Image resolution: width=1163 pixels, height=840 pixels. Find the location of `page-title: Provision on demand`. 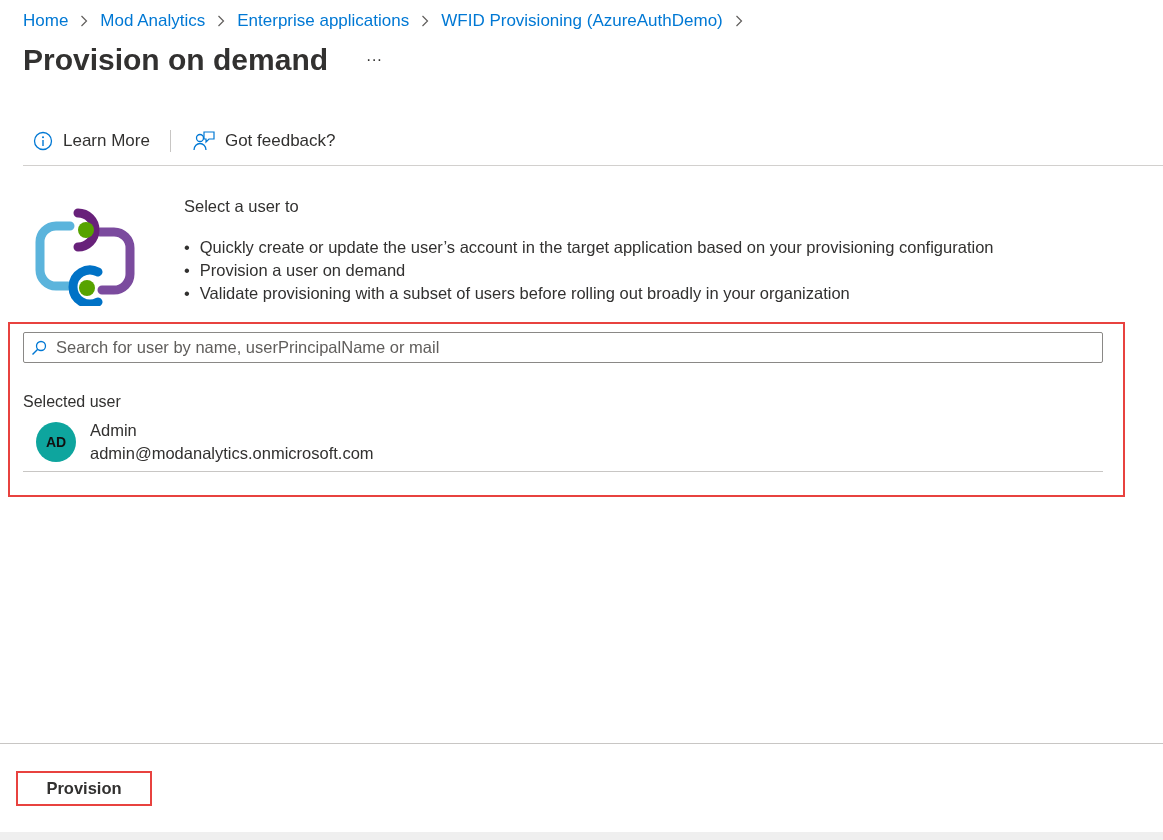

page-title: Provision on demand is located at coordinates (176, 60).